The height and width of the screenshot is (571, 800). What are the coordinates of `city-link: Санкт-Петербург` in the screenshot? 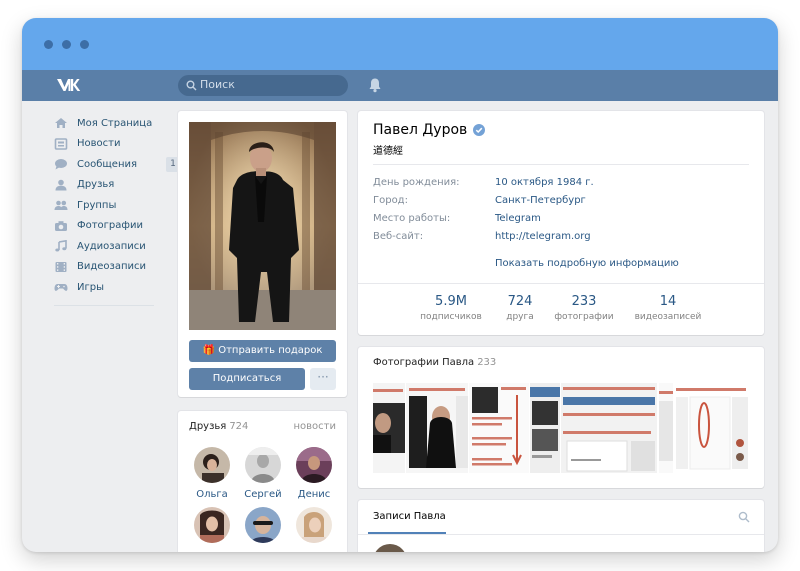 It's located at (540, 200).